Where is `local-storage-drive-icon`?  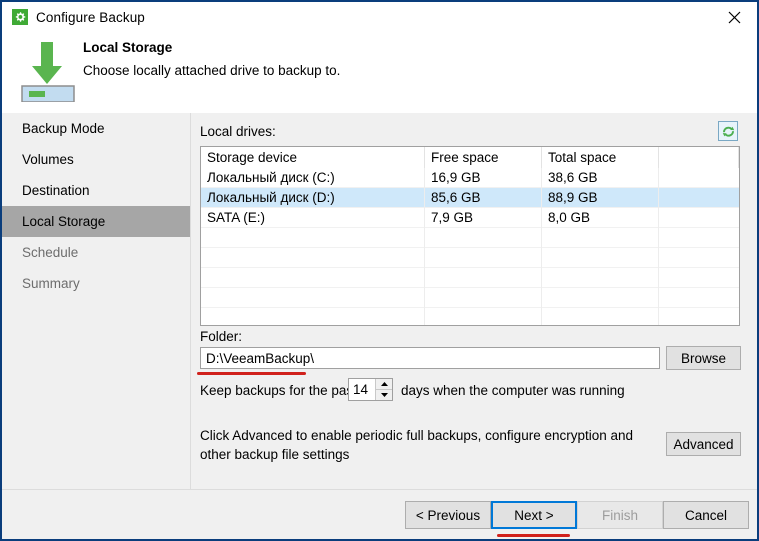
local-storage-drive-icon is located at coordinates (47, 69).